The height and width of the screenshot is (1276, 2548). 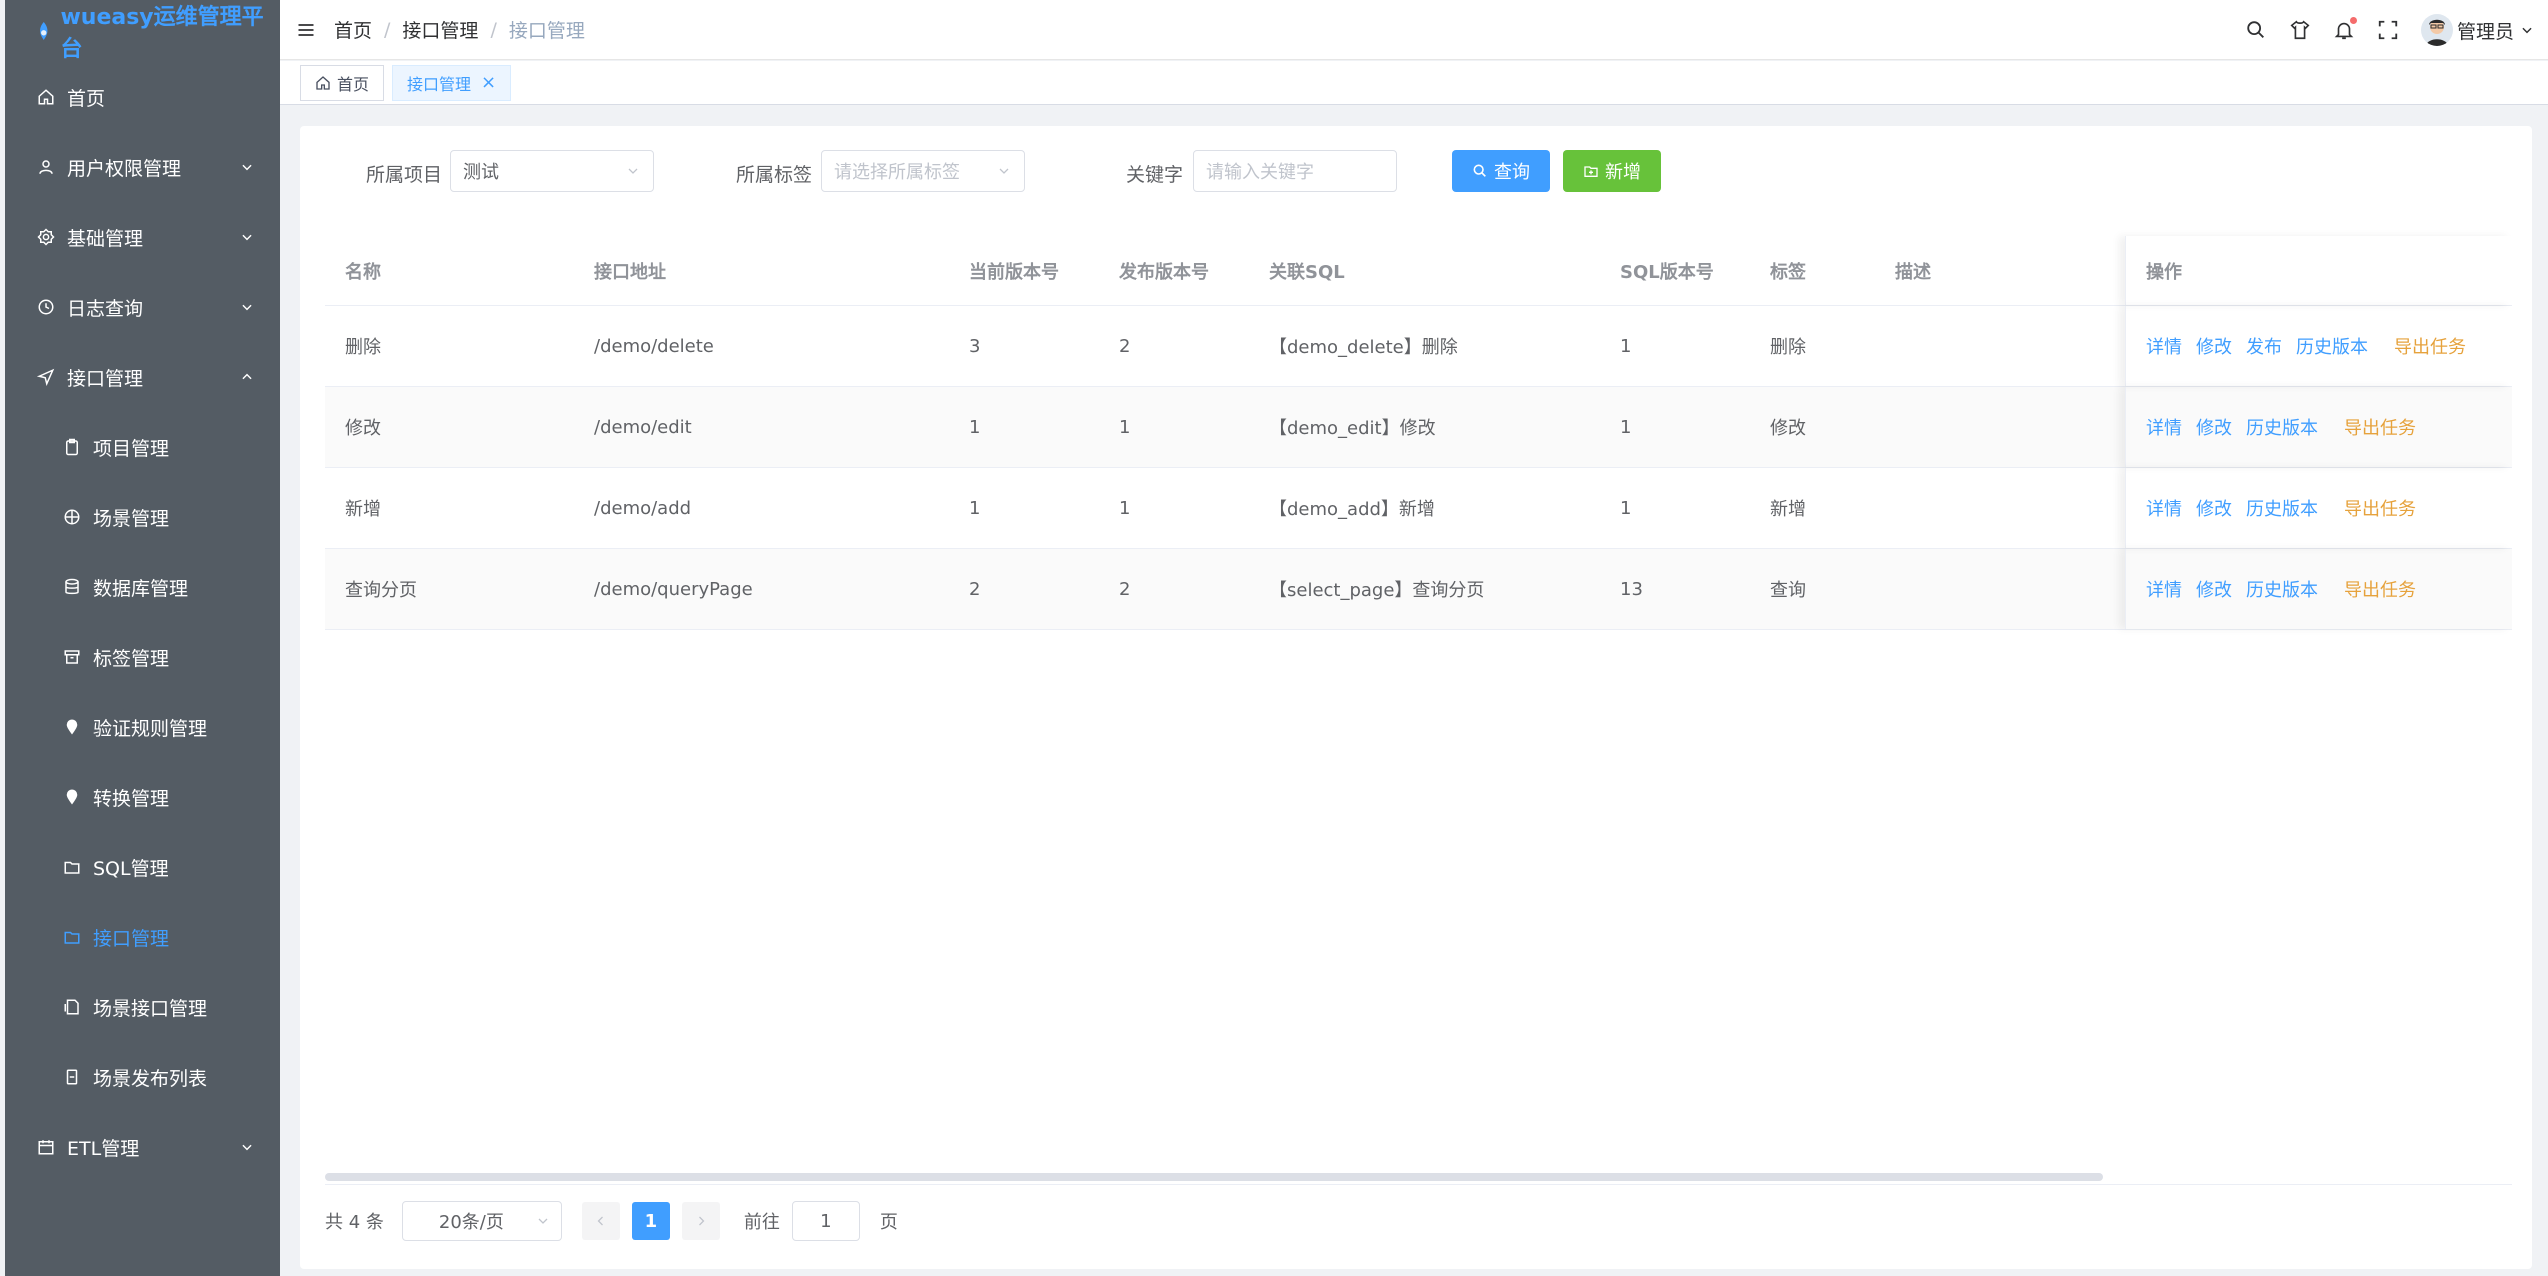 I want to click on search-button: 查询, so click(x=1501, y=171).